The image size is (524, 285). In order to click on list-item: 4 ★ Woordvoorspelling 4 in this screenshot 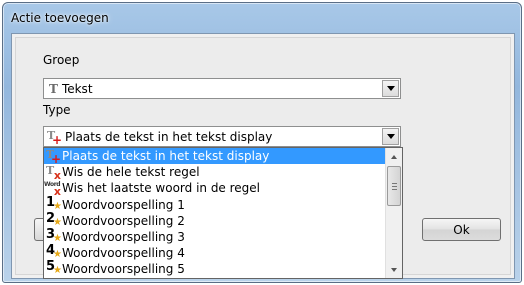, I will do `click(215, 252)`.